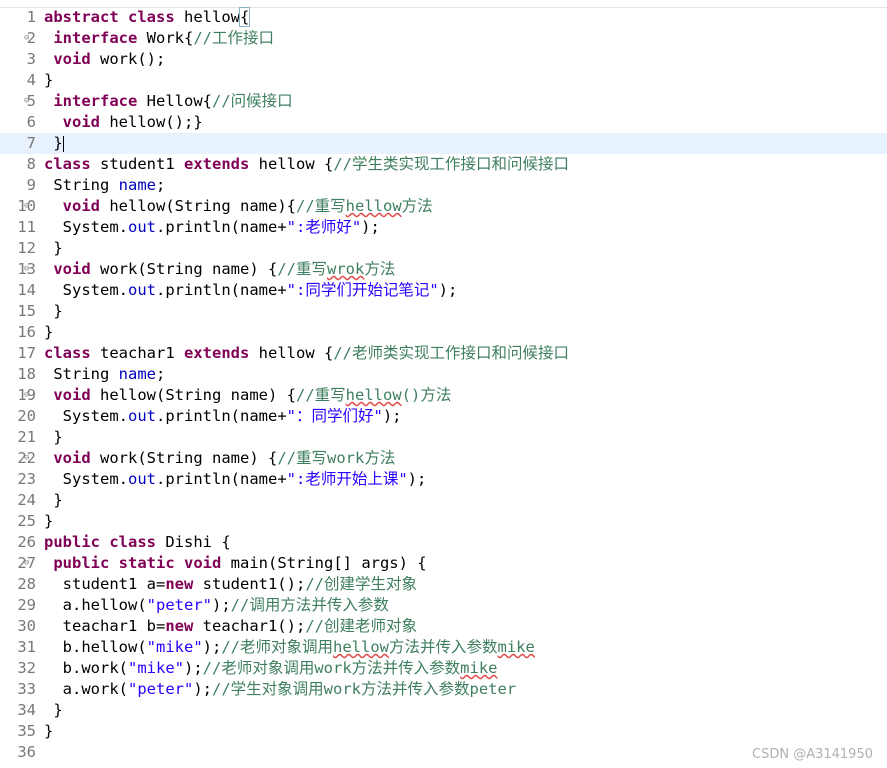 This screenshot has height=768, width=887. Describe the element at coordinates (443, 521) in the screenshot. I see `code-line: 25}` at that location.